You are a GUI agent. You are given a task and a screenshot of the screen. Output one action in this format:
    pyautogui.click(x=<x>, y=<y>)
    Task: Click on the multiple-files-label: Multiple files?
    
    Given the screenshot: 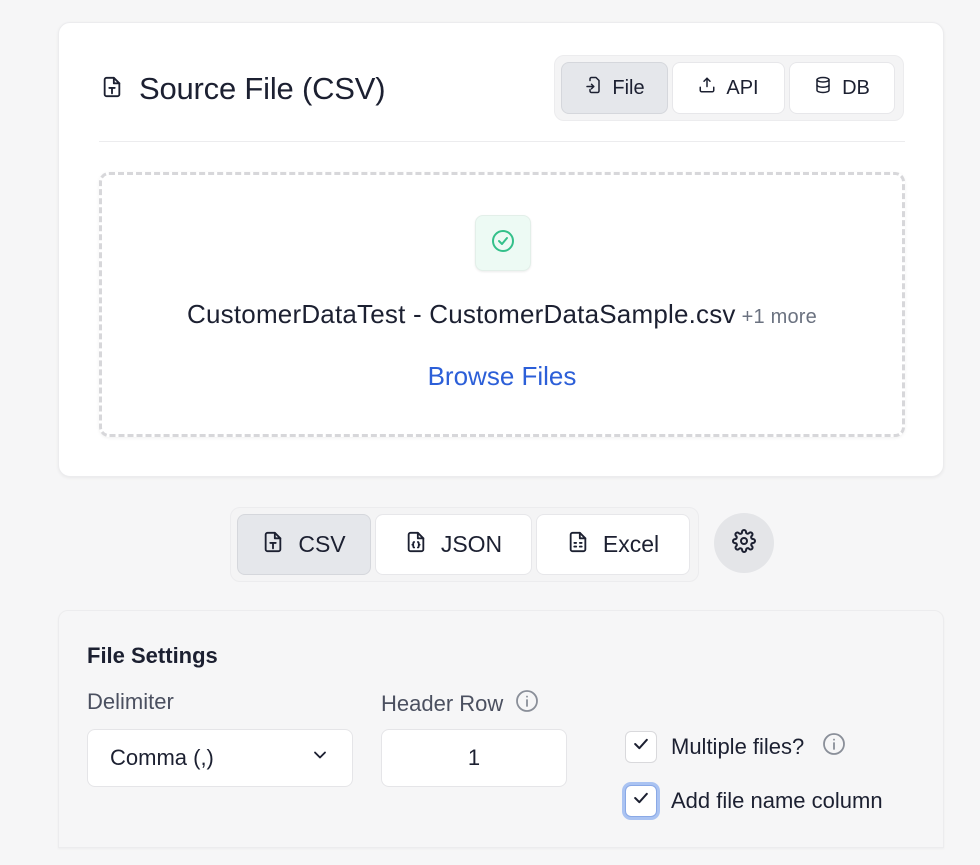 What is the action you would take?
    pyautogui.click(x=738, y=746)
    